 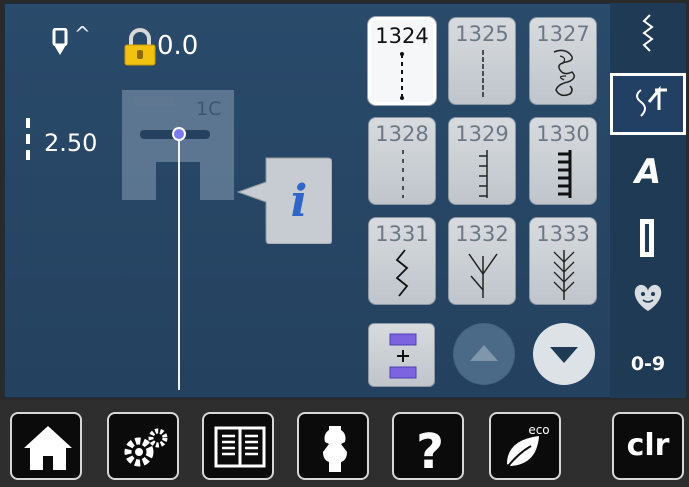 What do you see at coordinates (648, 446) in the screenshot?
I see `clear-button: clr` at bounding box center [648, 446].